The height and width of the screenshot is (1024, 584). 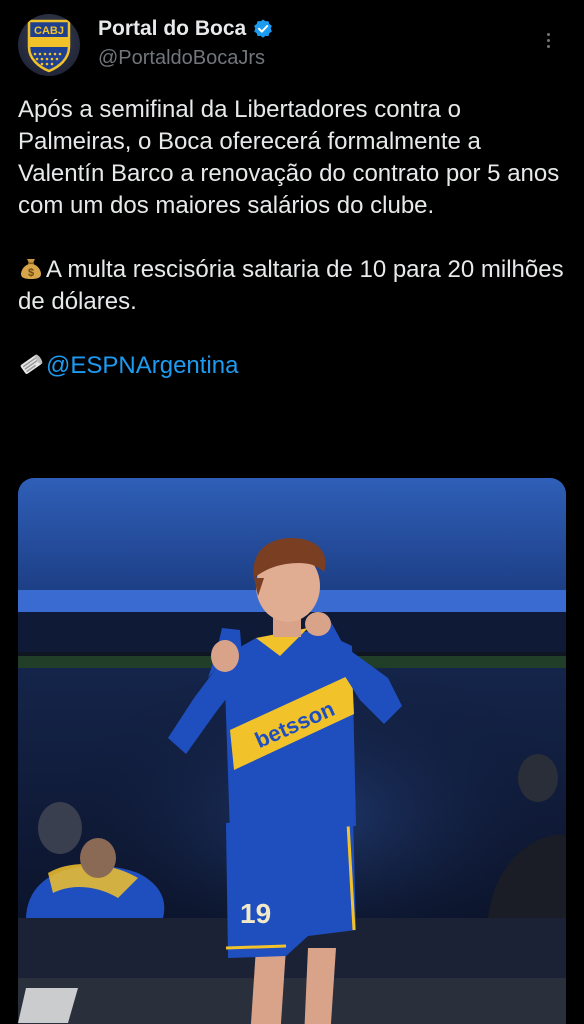 What do you see at coordinates (292, 366) in the screenshot?
I see `tweet-source-line: @ESPNArgentina` at bounding box center [292, 366].